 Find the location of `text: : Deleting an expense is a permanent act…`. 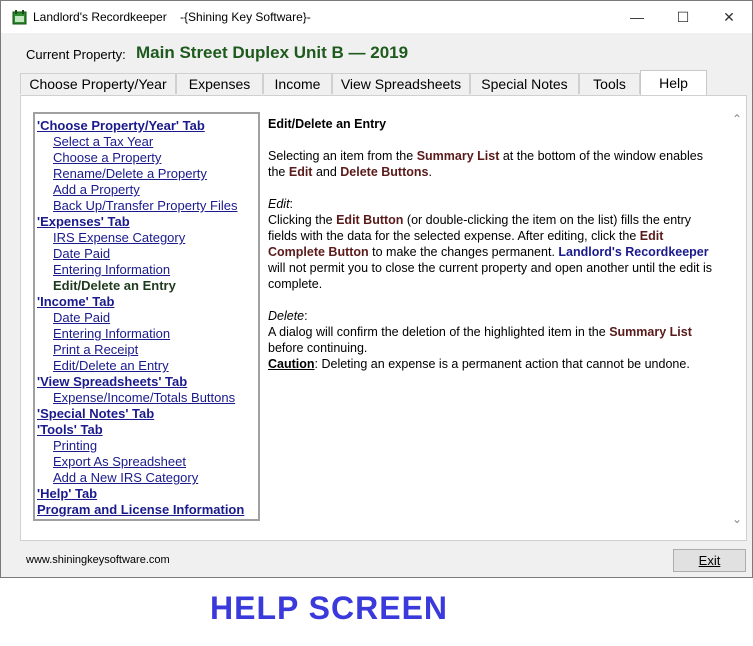

text: : Deleting an expense is a permanent act… is located at coordinates (502, 364).